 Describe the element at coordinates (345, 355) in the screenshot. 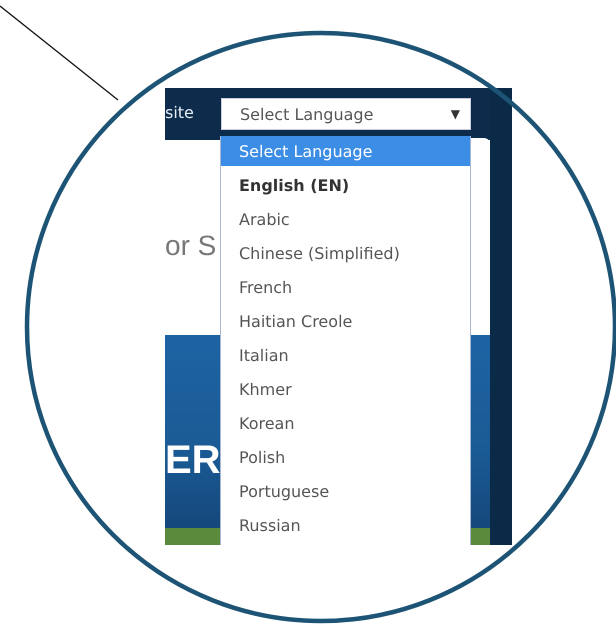

I see `dropdown-option: Italian` at that location.